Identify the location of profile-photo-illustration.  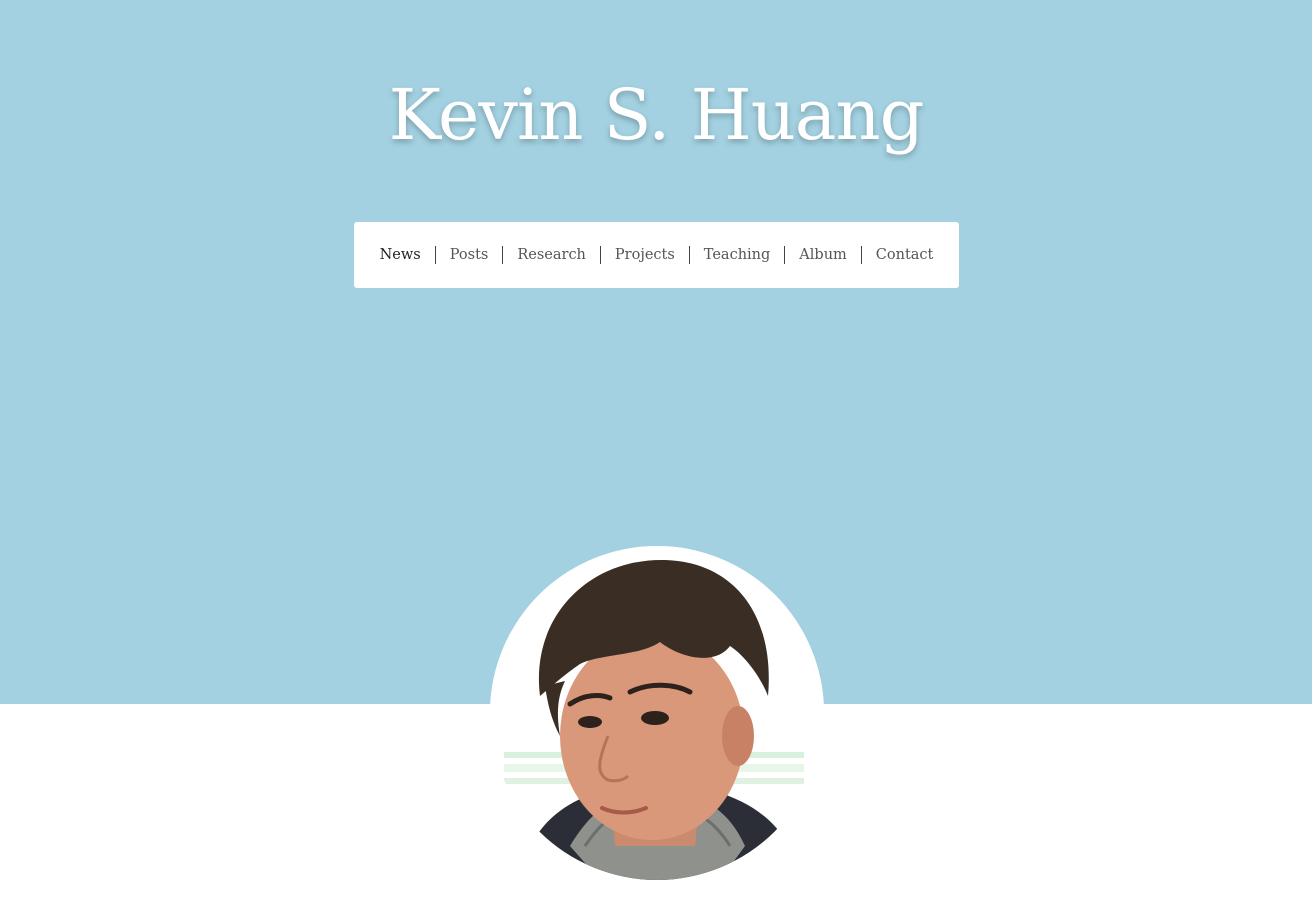
(657, 713).